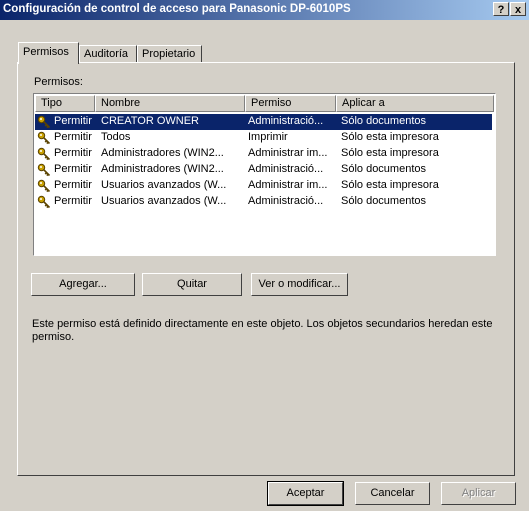  Describe the element at coordinates (305, 493) in the screenshot. I see `ok-button: Aceptar` at that location.